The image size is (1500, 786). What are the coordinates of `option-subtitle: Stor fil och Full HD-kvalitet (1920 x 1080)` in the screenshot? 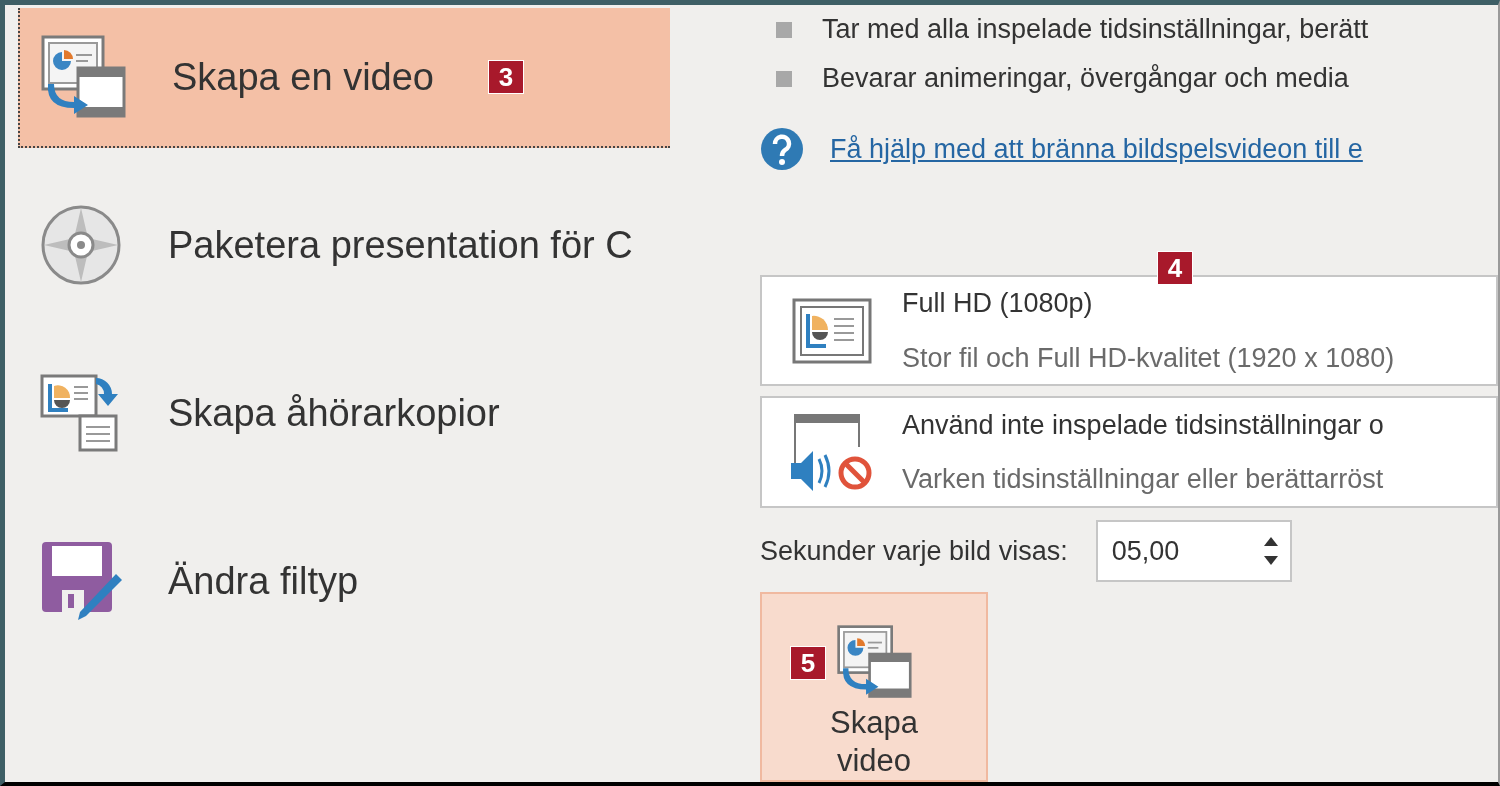 It's located at (1148, 358).